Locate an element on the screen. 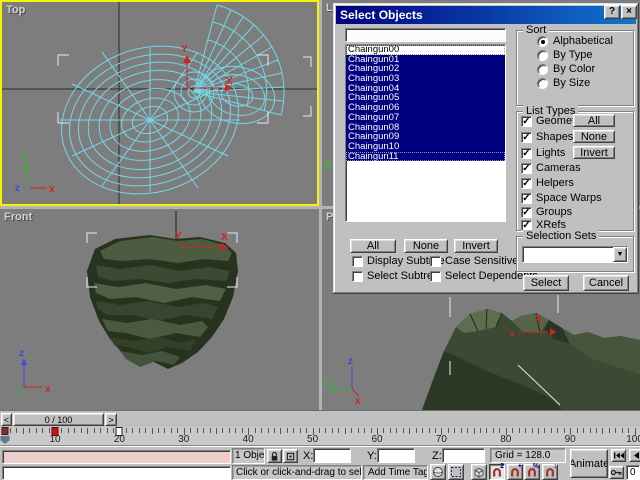 This screenshot has width=640, height=480. degradation-override-button is located at coordinates (438, 472).